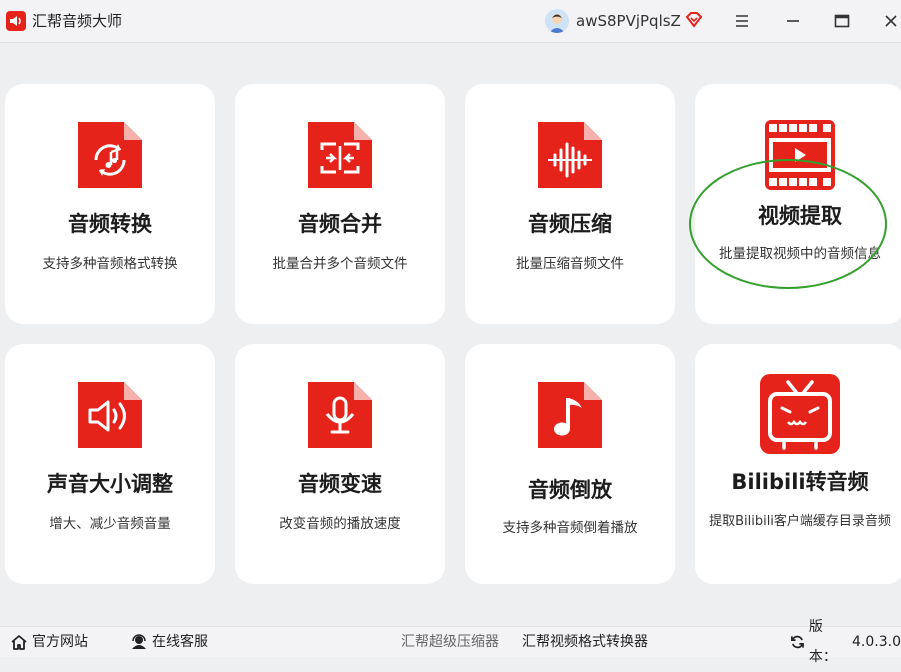 Image resolution: width=901 pixels, height=672 pixels. I want to click on card-video-extract: 视频提取 批量提取视频中的音频信息, so click(798, 204).